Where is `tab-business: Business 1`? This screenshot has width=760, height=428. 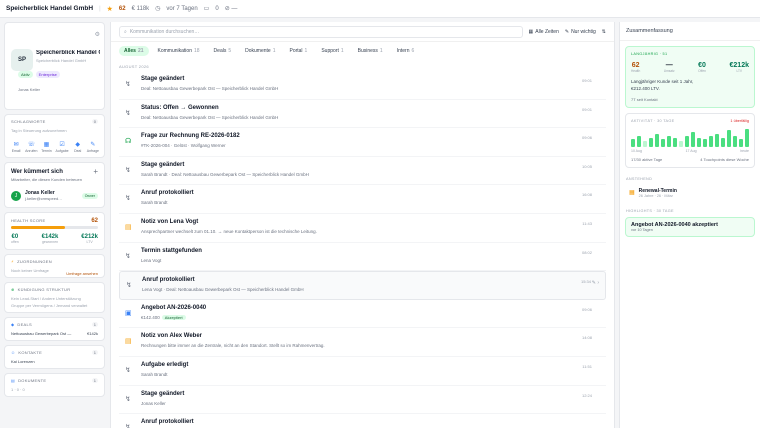
tab-business: Business 1 is located at coordinates (370, 51).